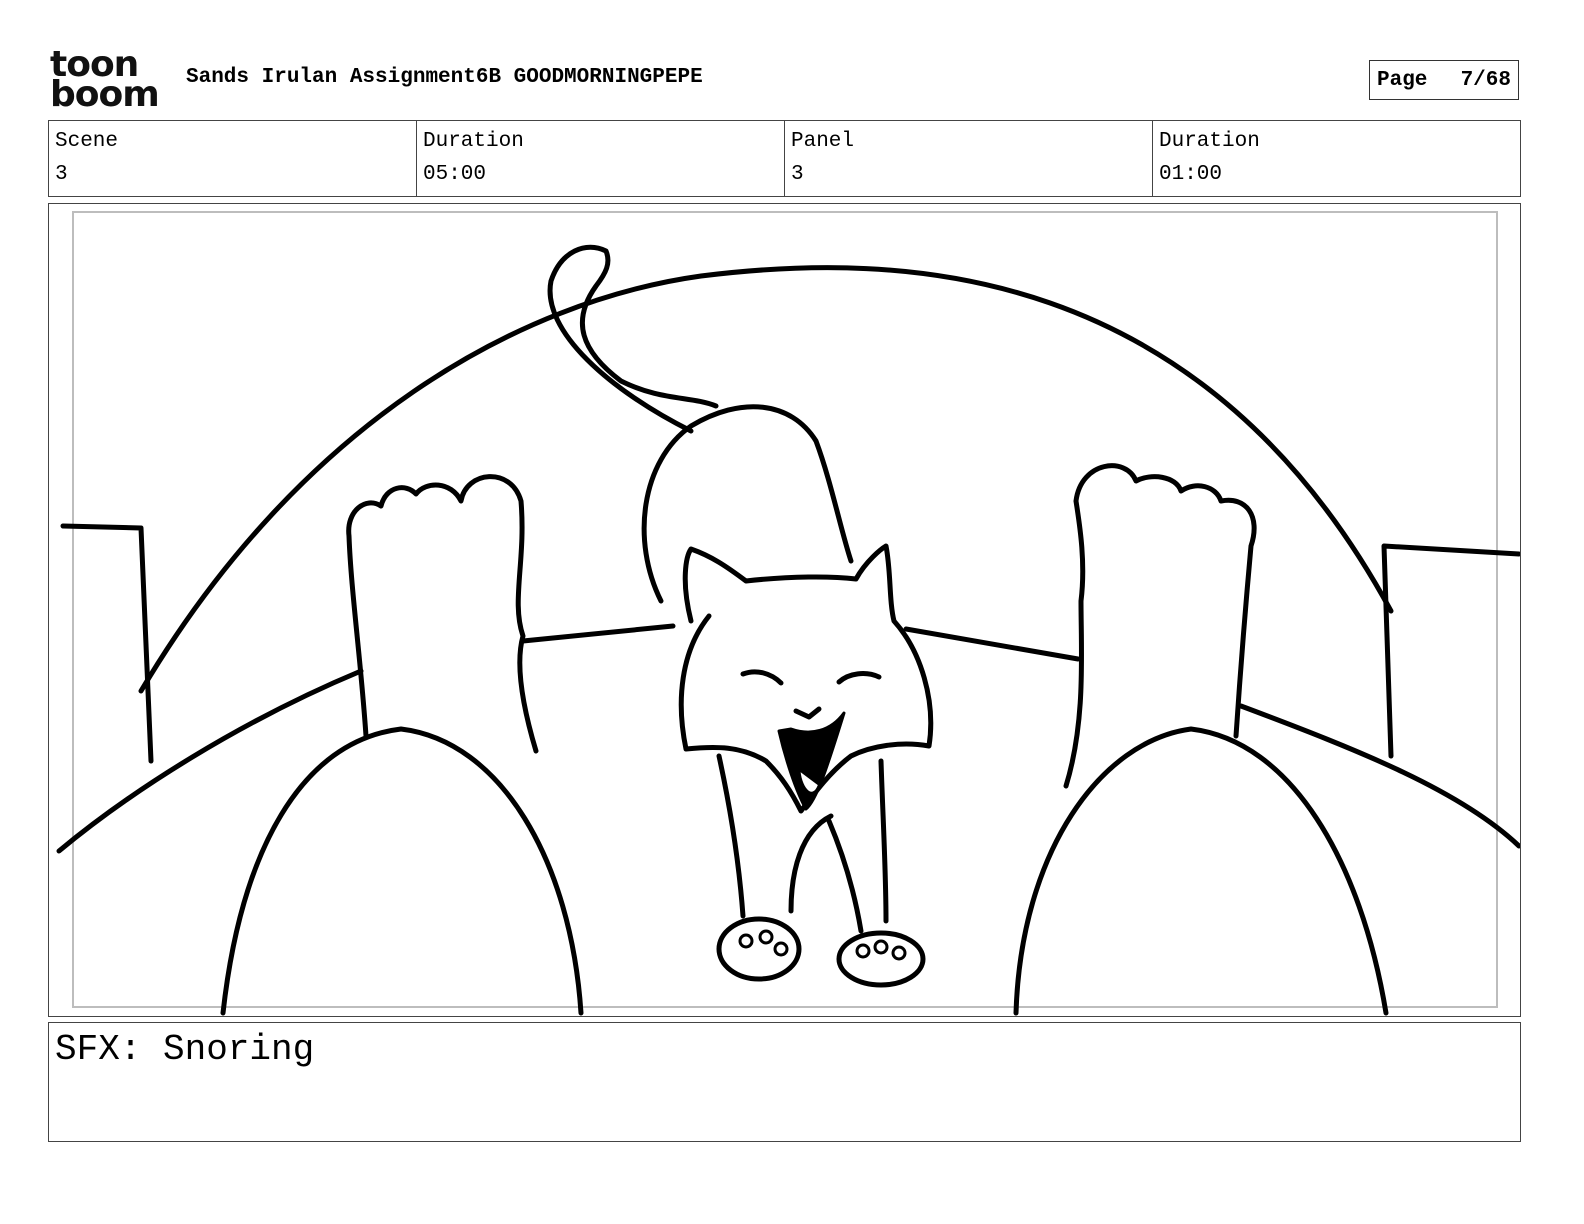 The height and width of the screenshot is (1224, 1584). Describe the element at coordinates (823, 141) in the screenshot. I see `panel-label: Panel` at that location.